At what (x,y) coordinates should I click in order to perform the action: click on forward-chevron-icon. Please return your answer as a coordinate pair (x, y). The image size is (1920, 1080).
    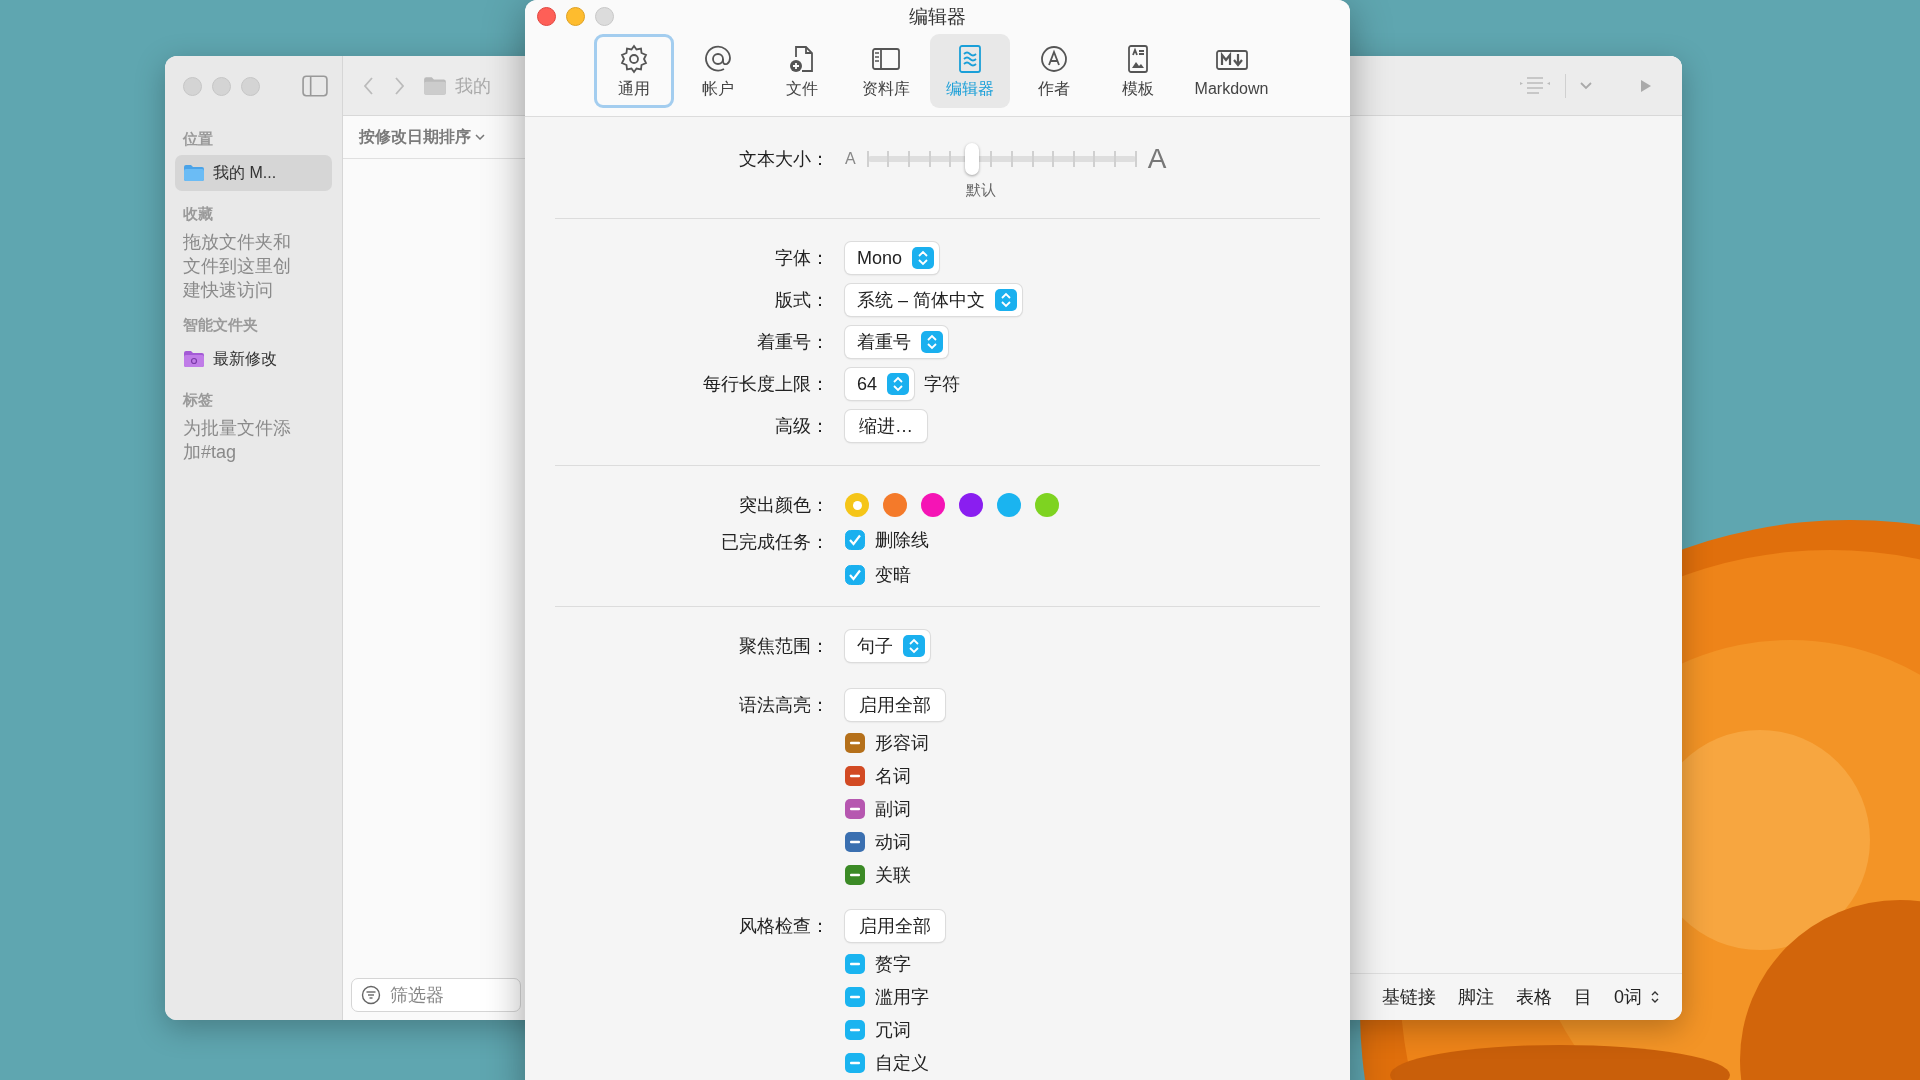
    Looking at the image, I should click on (399, 85).